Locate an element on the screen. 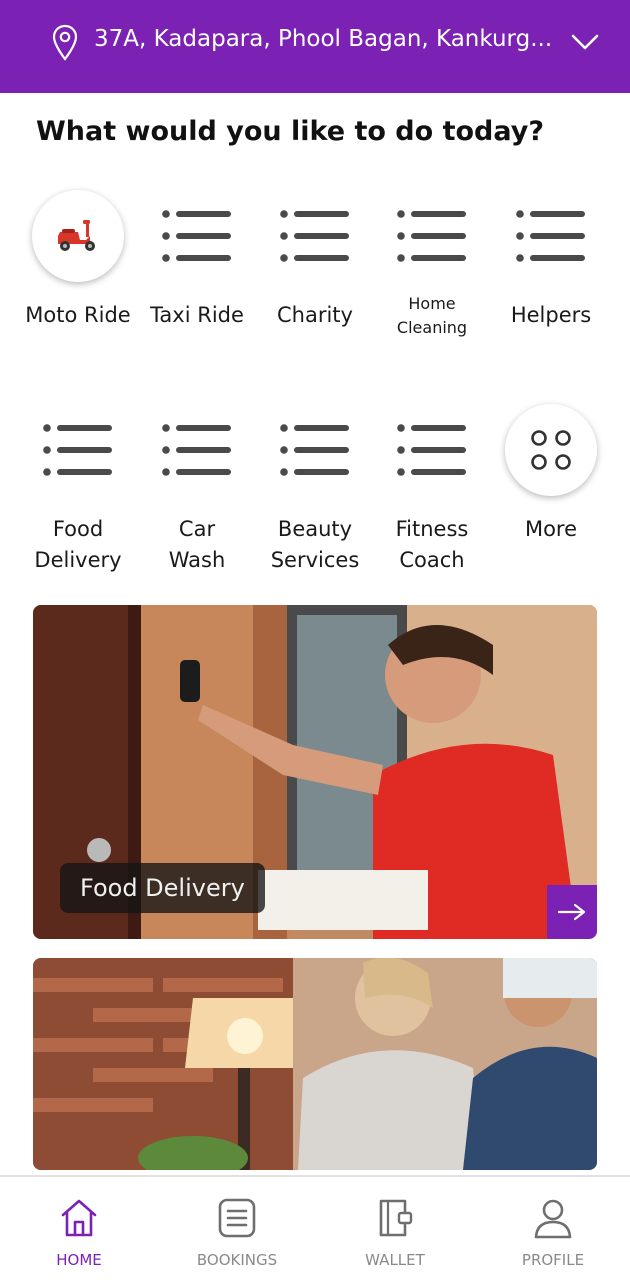  service-label: Fitness Coach is located at coordinates (432, 544).